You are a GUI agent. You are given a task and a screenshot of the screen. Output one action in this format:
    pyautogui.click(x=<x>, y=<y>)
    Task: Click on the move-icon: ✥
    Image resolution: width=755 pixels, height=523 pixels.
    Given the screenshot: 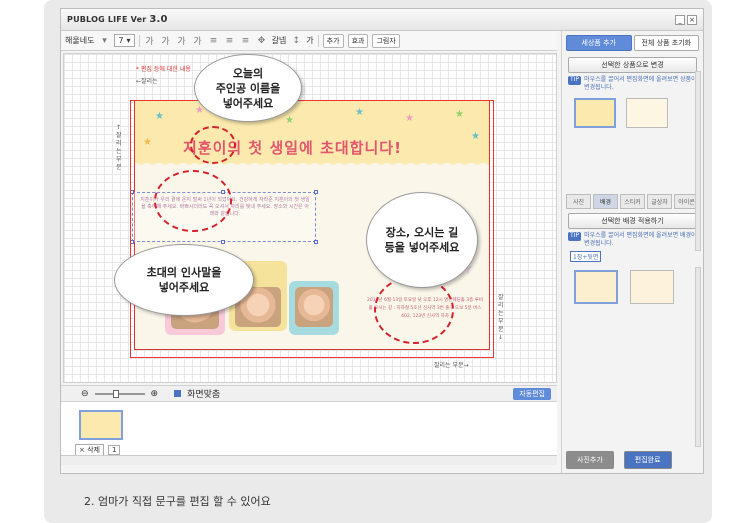 What is the action you would take?
    pyautogui.click(x=262, y=41)
    